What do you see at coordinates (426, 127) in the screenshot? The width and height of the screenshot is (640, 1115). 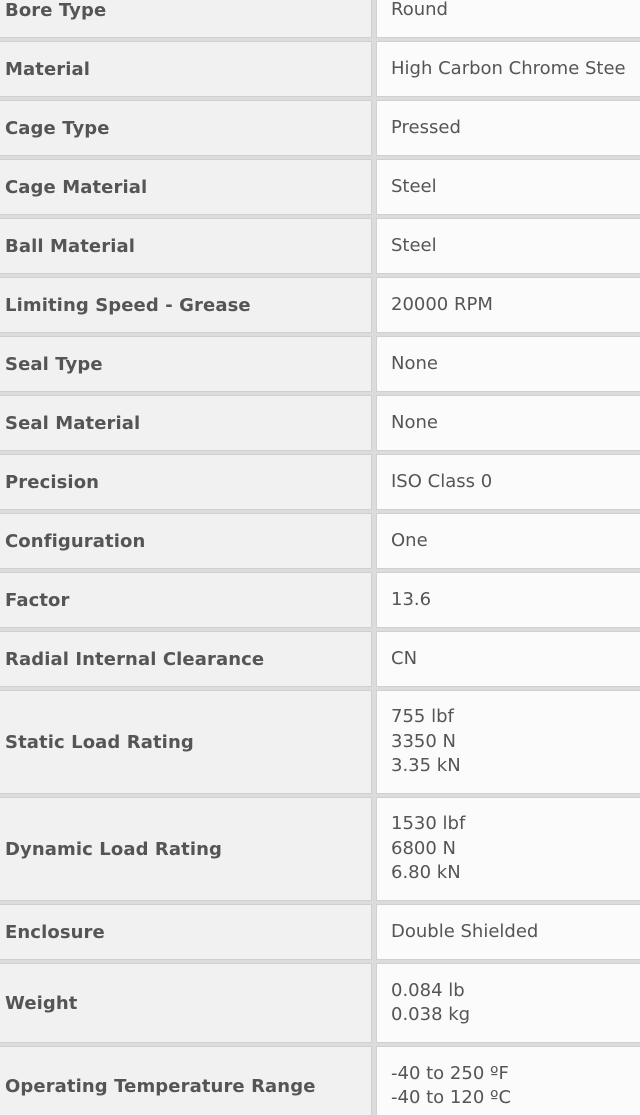 I see `spec-value-line: Pressed` at bounding box center [426, 127].